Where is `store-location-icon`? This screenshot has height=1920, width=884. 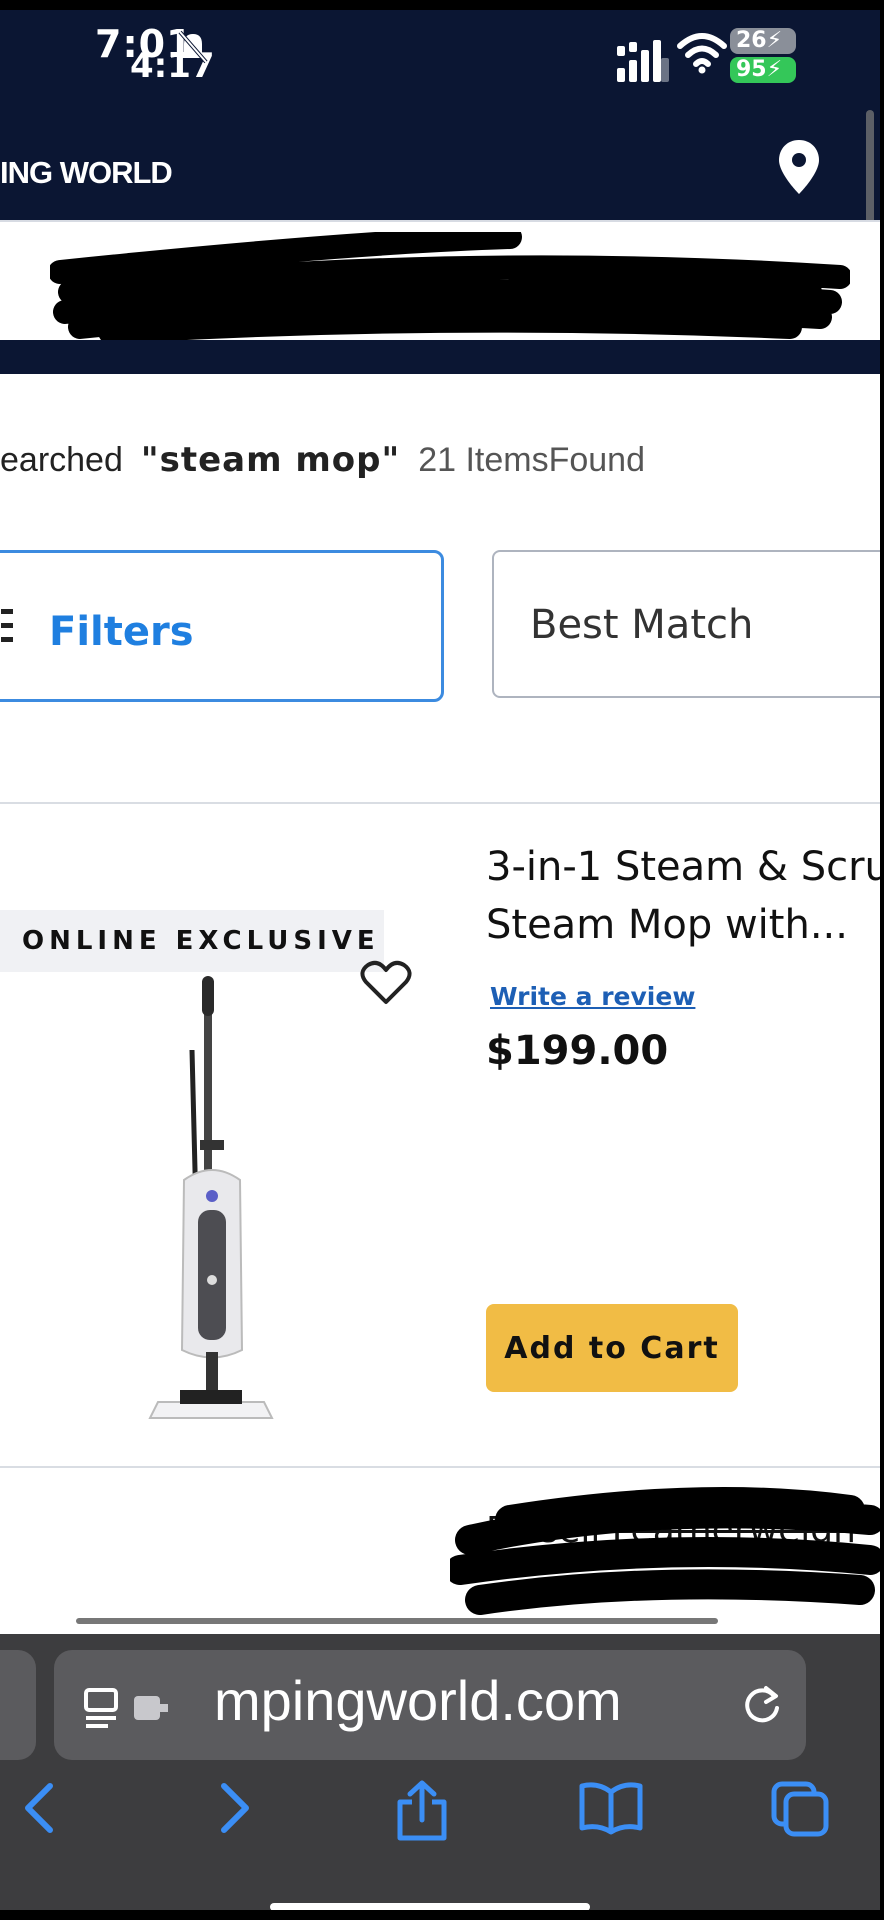 store-location-icon is located at coordinates (799, 167).